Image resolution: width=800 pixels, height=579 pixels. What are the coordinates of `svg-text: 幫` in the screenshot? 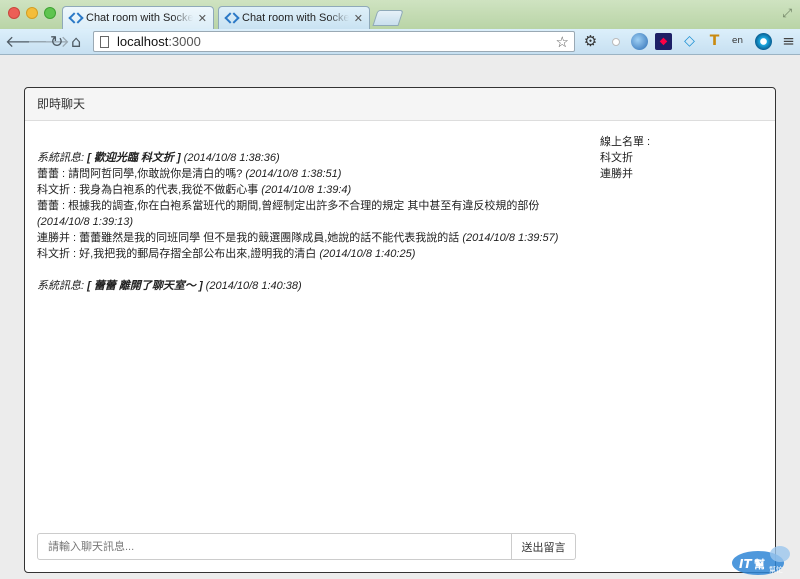 It's located at (759, 564).